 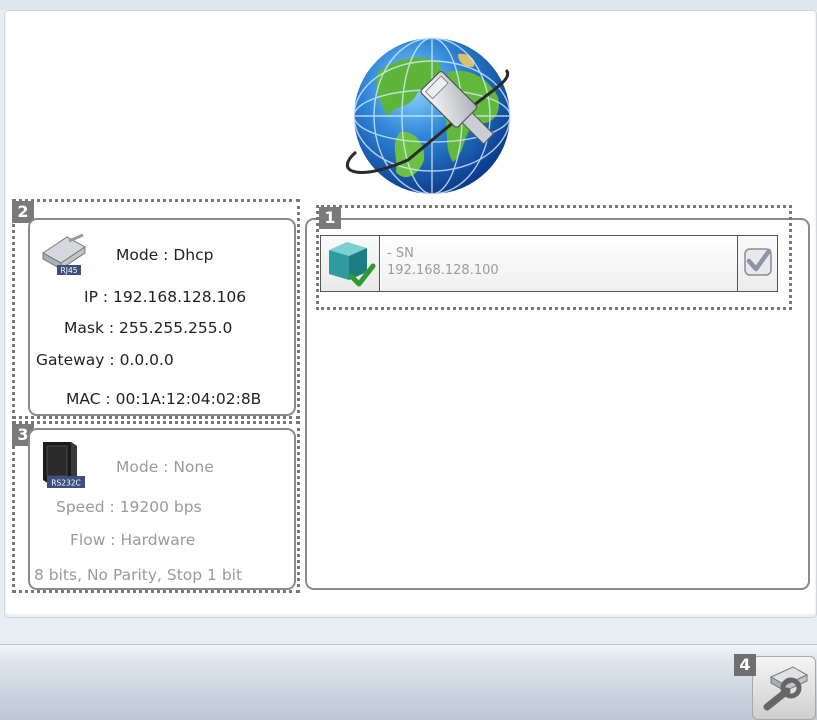 What do you see at coordinates (142, 255) in the screenshot?
I see `ethernet-mode-label: Mode :` at bounding box center [142, 255].